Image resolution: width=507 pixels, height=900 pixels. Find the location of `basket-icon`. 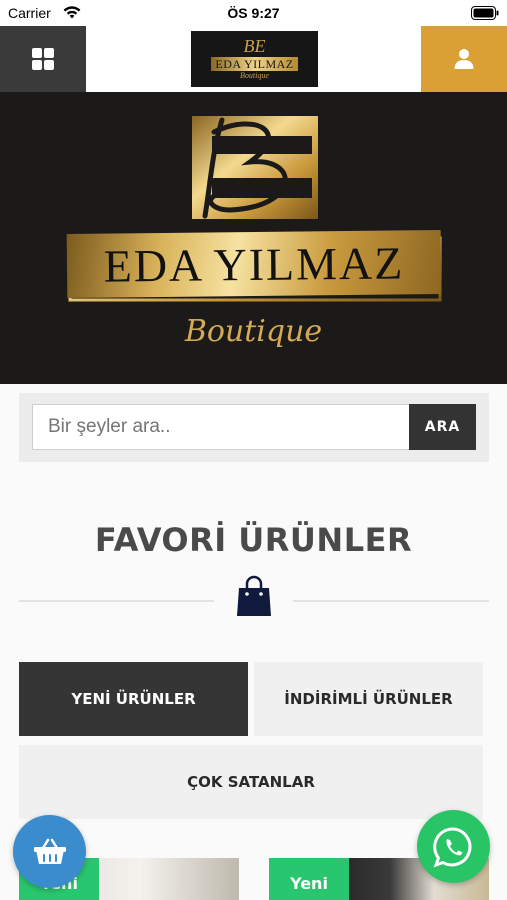

basket-icon is located at coordinates (49, 851).